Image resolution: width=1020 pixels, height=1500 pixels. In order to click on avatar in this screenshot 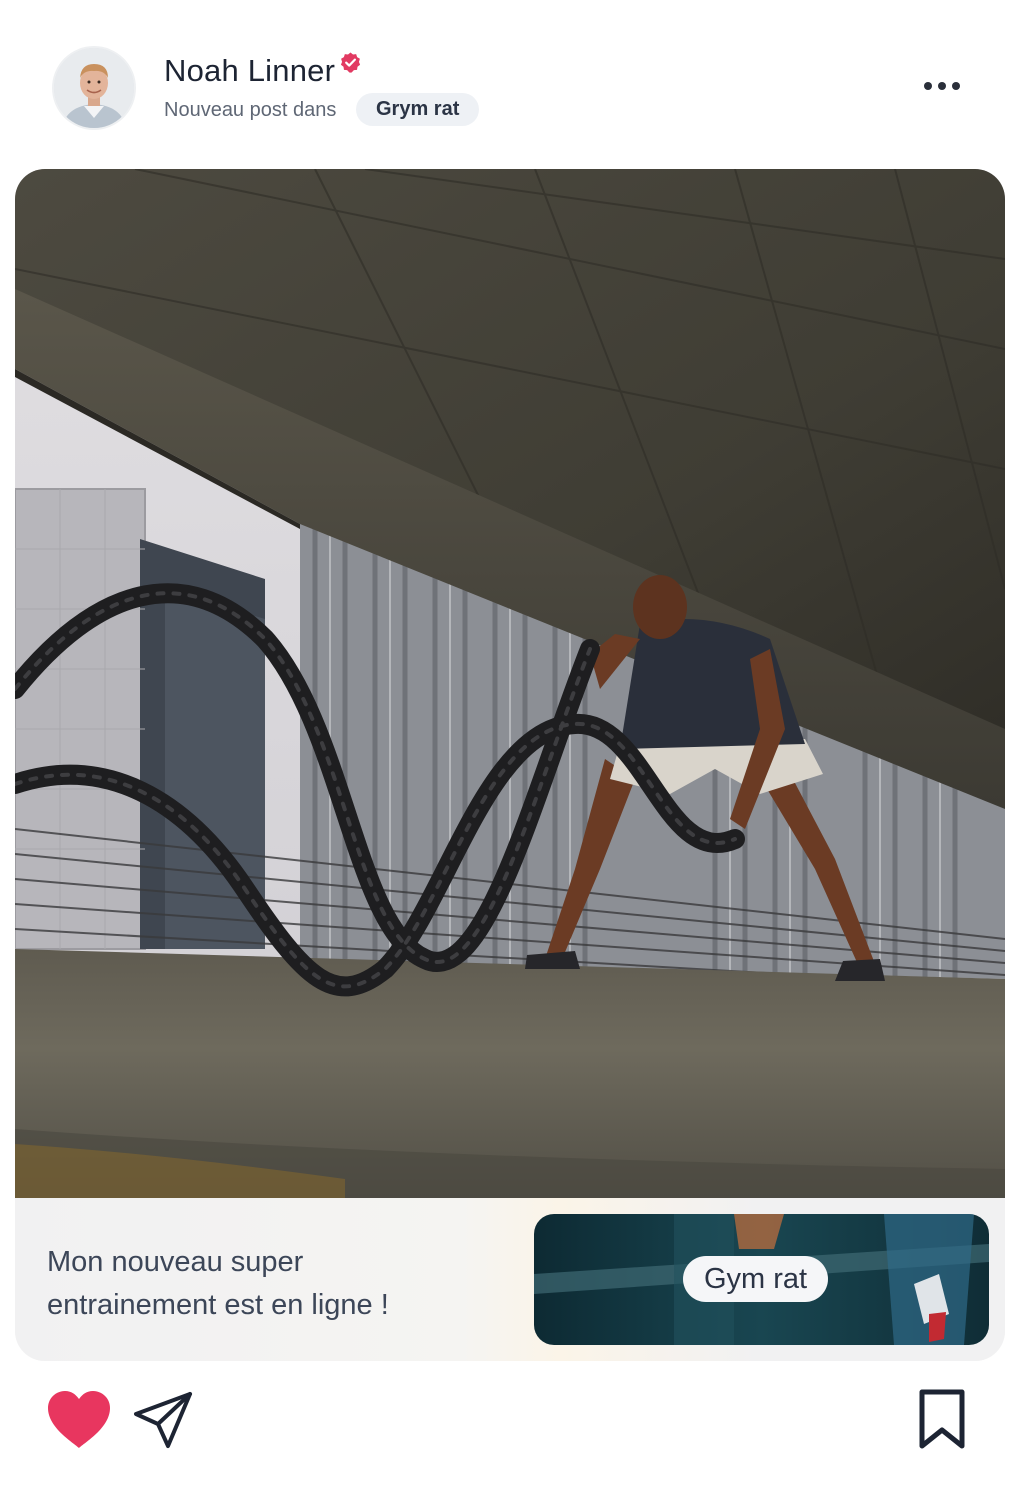, I will do `click(94, 88)`.